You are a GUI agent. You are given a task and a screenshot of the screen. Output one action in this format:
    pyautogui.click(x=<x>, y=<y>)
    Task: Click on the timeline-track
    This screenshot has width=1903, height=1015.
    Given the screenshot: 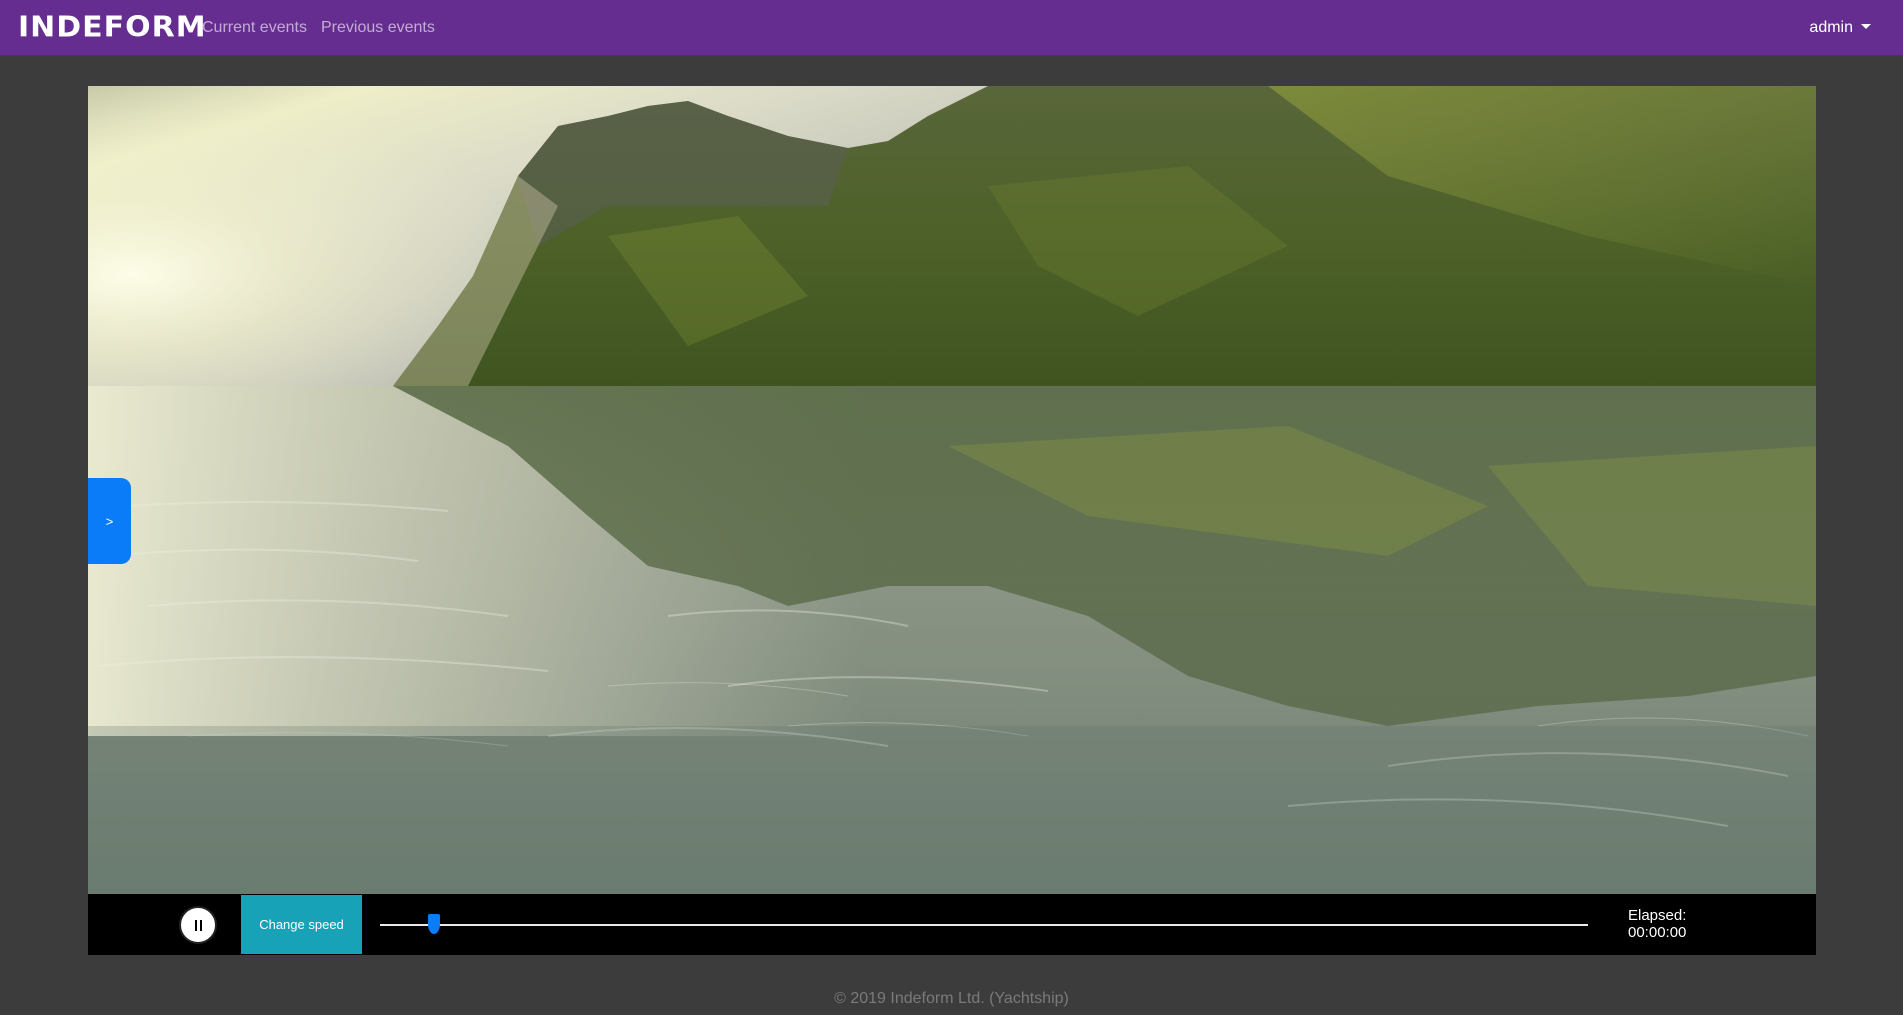 What is the action you would take?
    pyautogui.click(x=984, y=925)
    